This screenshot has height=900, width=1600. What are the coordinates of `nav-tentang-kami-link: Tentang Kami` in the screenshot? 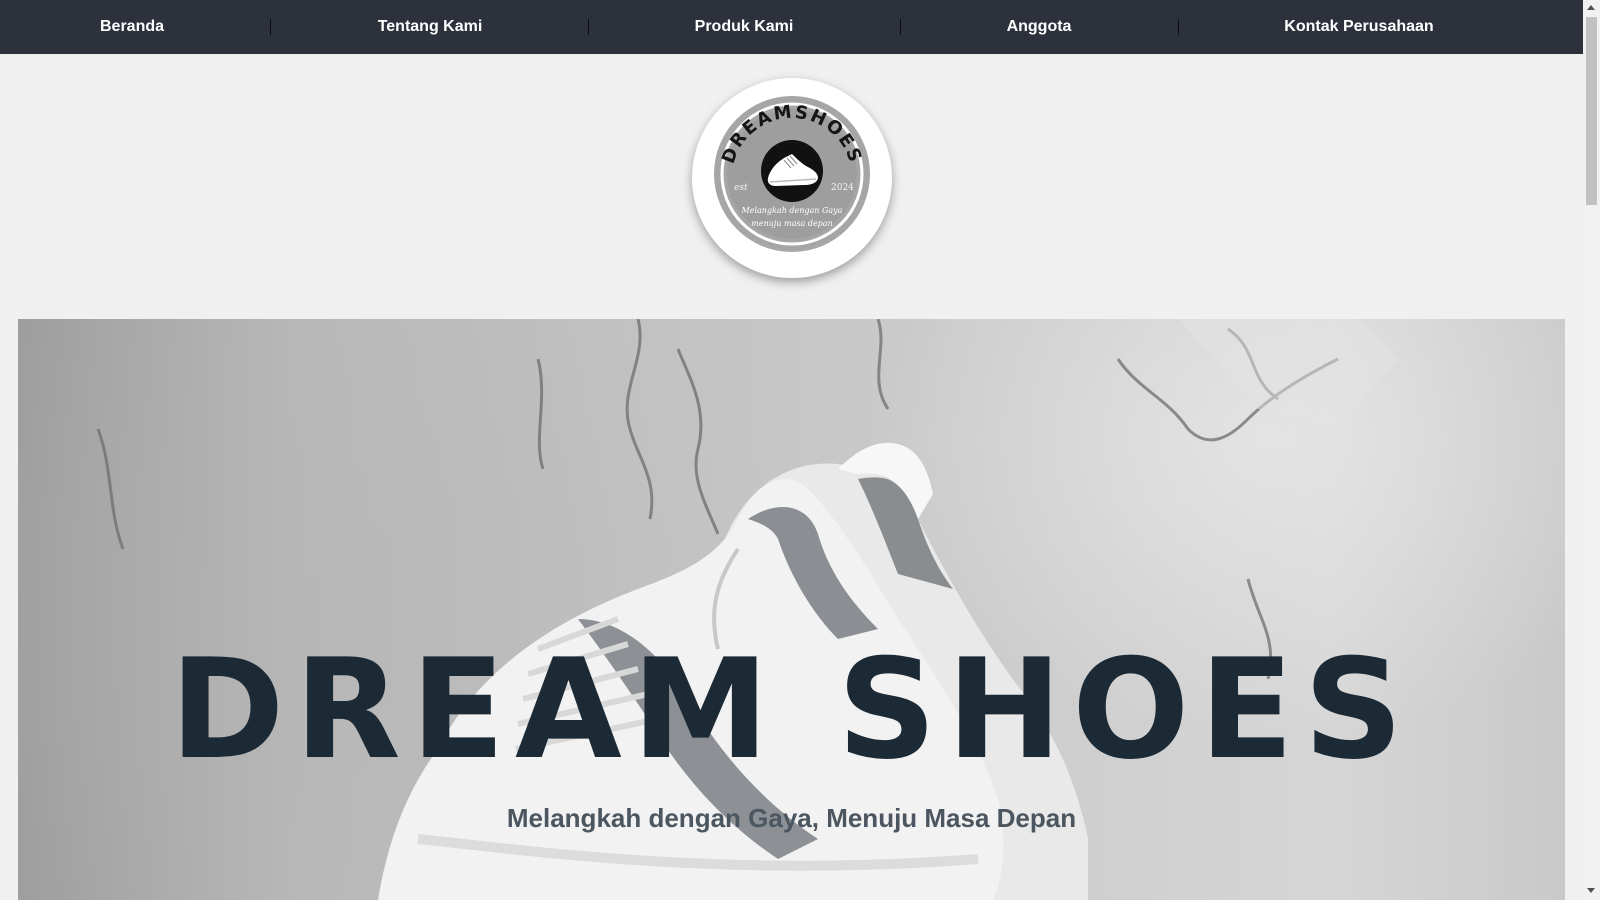 It's located at (430, 27).